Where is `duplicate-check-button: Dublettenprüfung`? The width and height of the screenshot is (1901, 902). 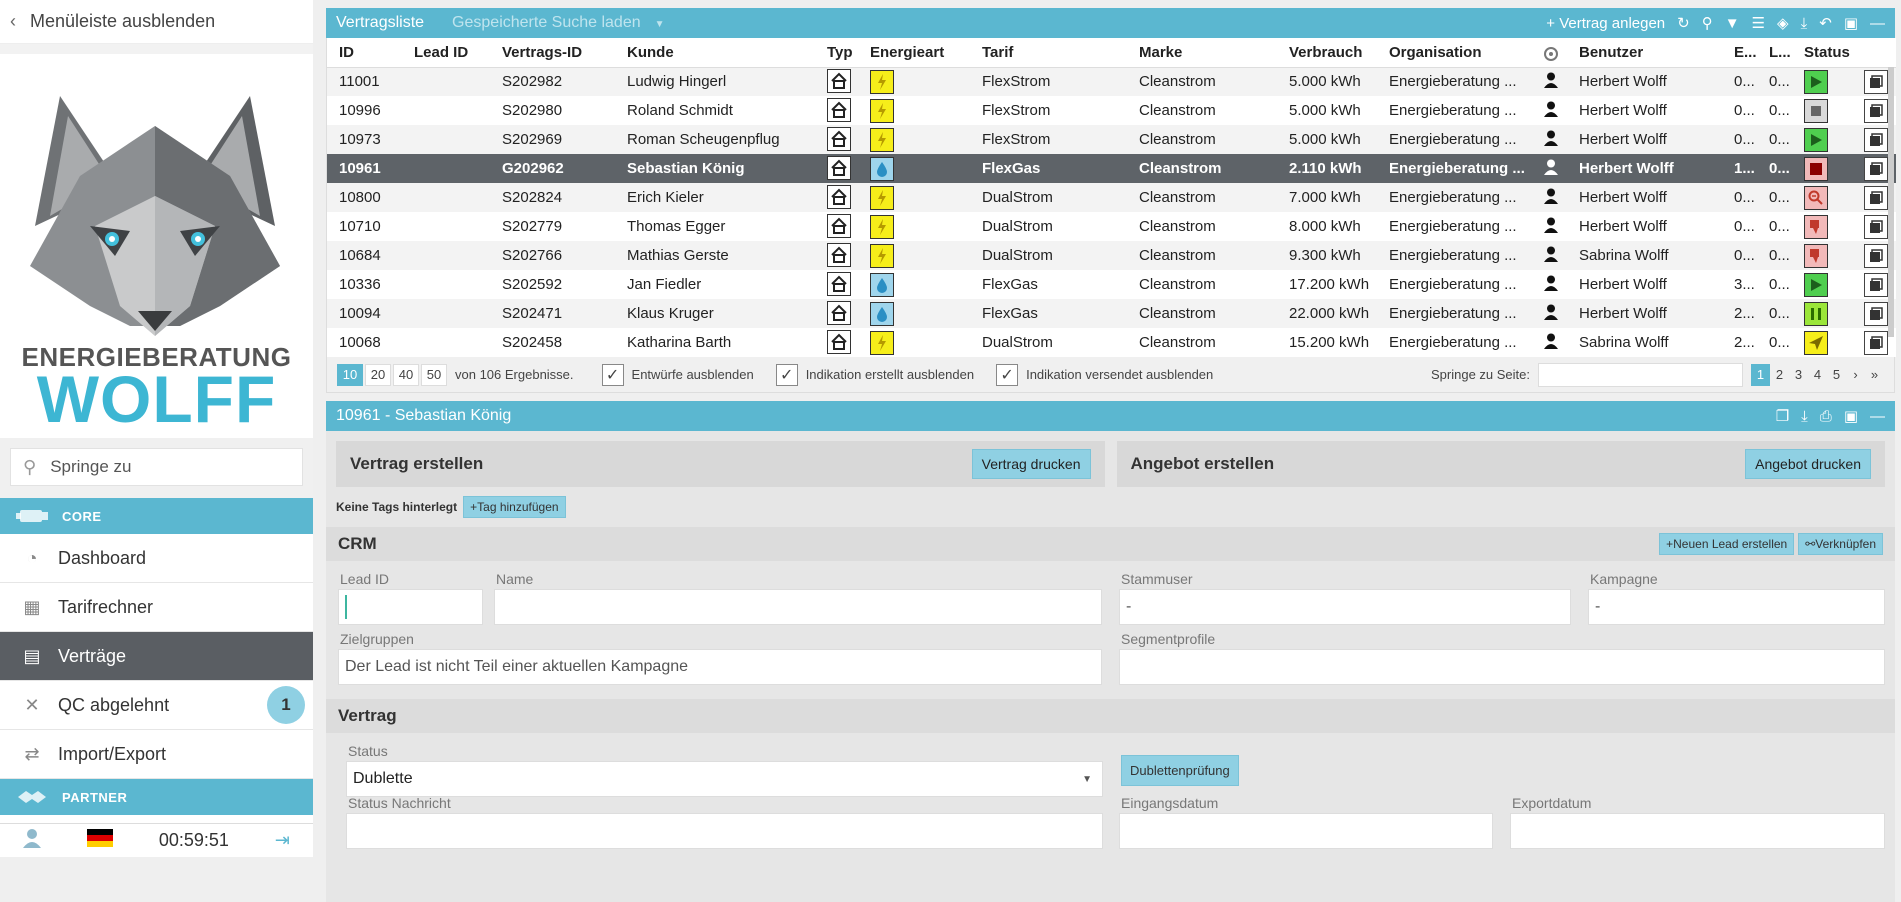 duplicate-check-button: Dublettenprüfung is located at coordinates (1180, 770).